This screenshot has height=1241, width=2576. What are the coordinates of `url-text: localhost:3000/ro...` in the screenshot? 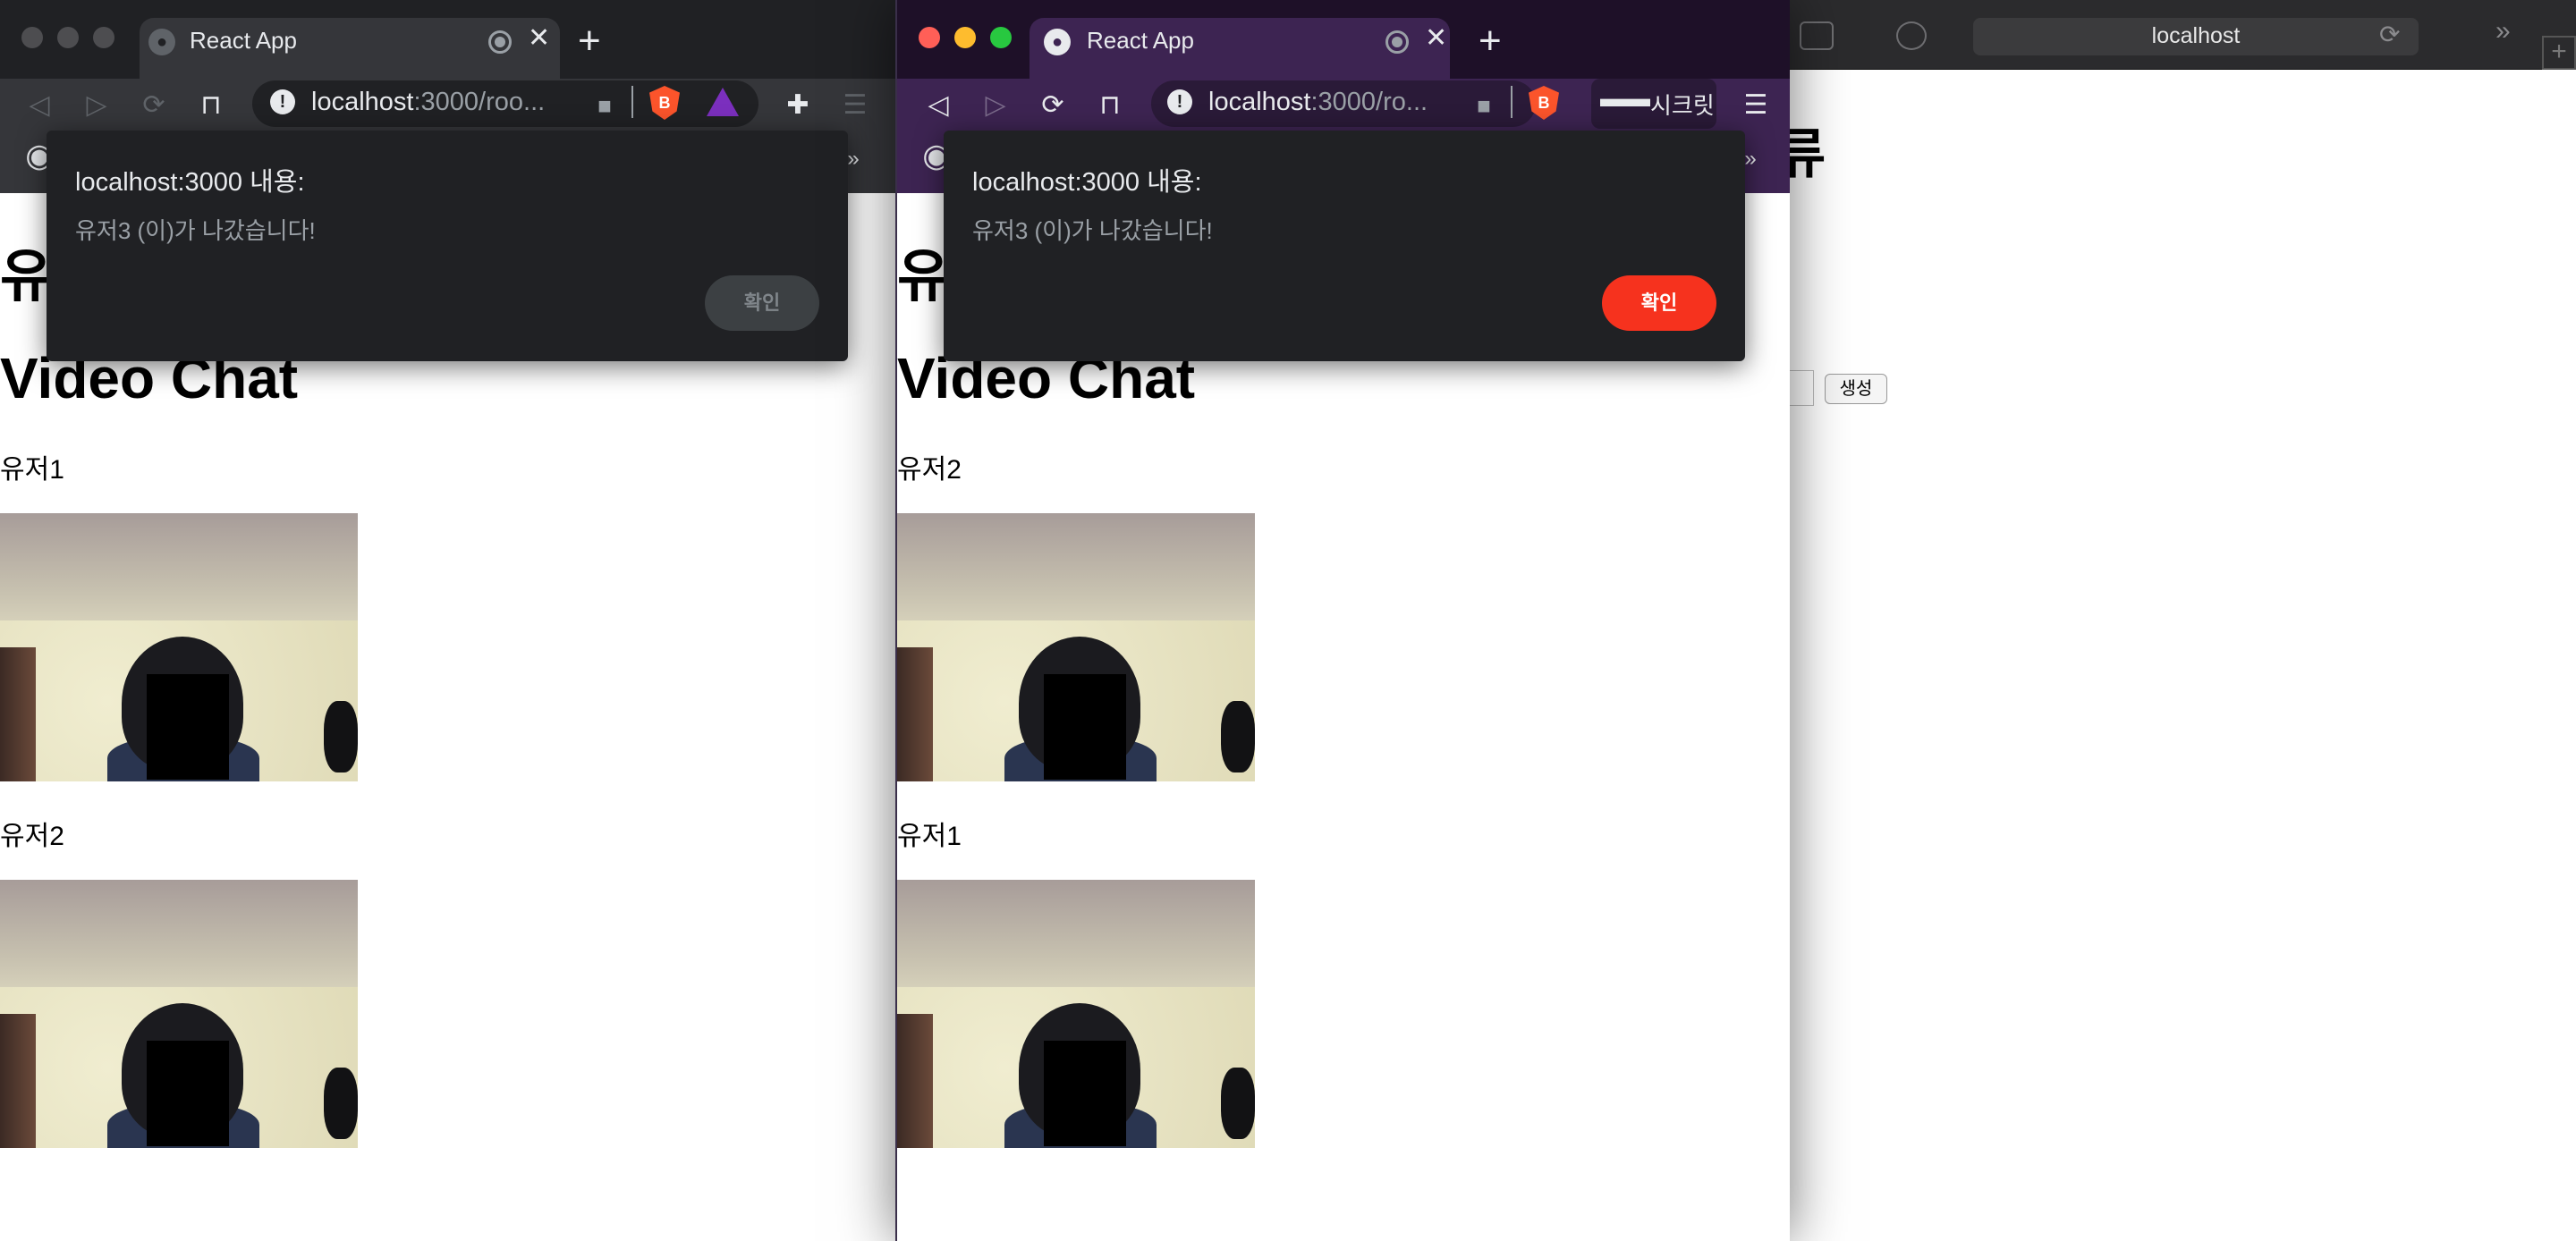 It's located at (1318, 102).